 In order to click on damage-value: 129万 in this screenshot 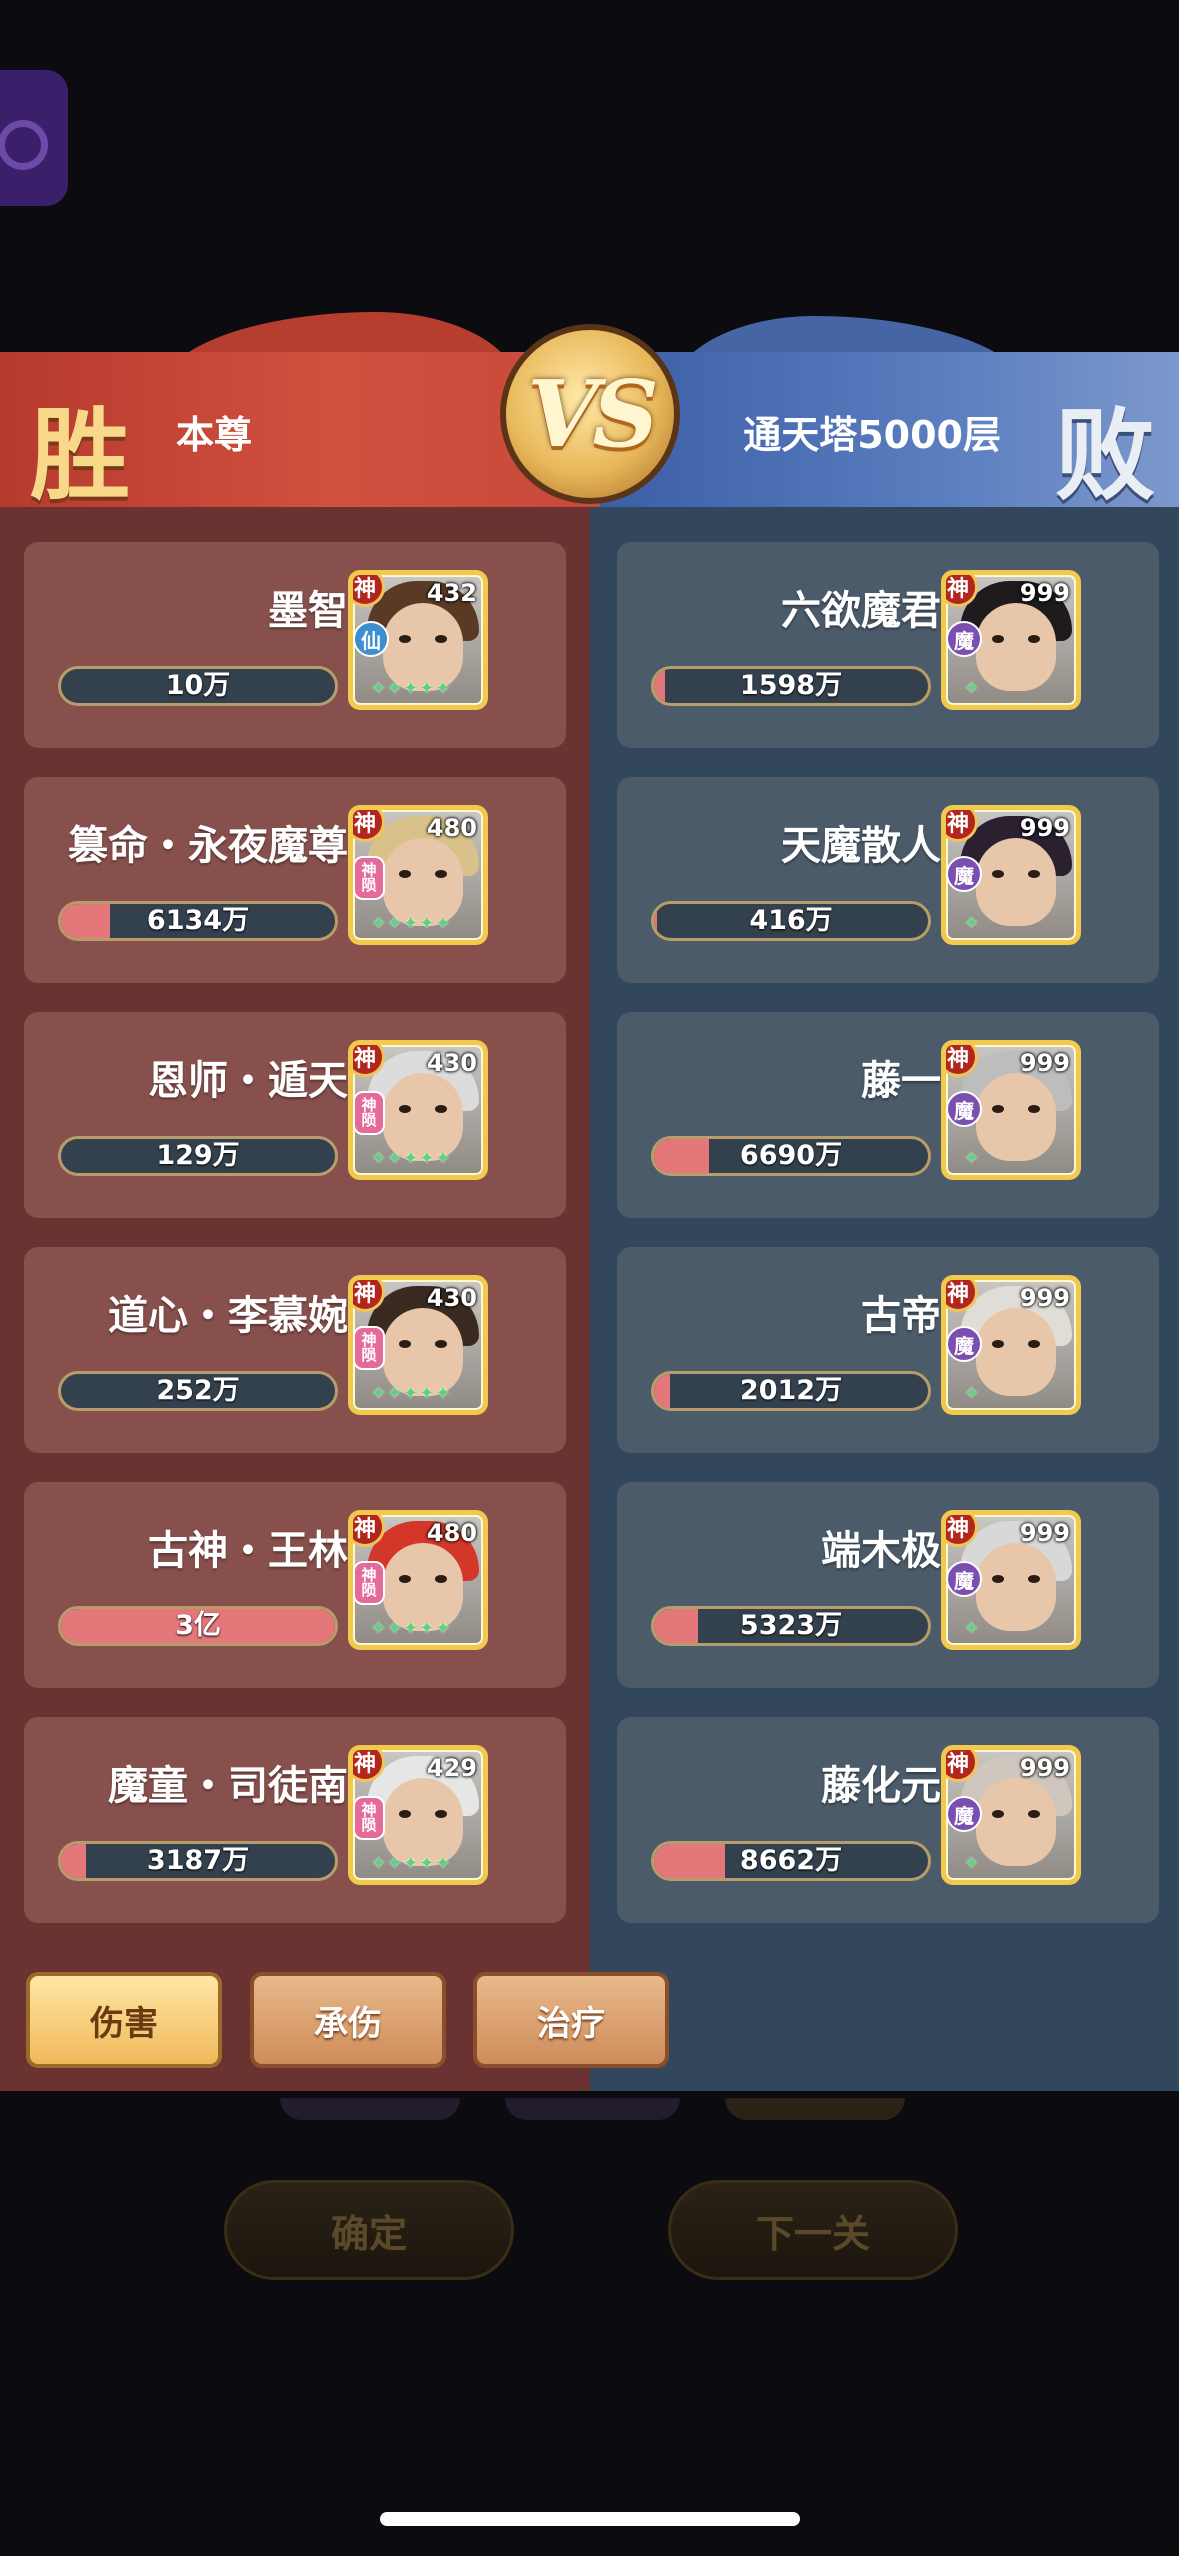, I will do `click(198, 1155)`.